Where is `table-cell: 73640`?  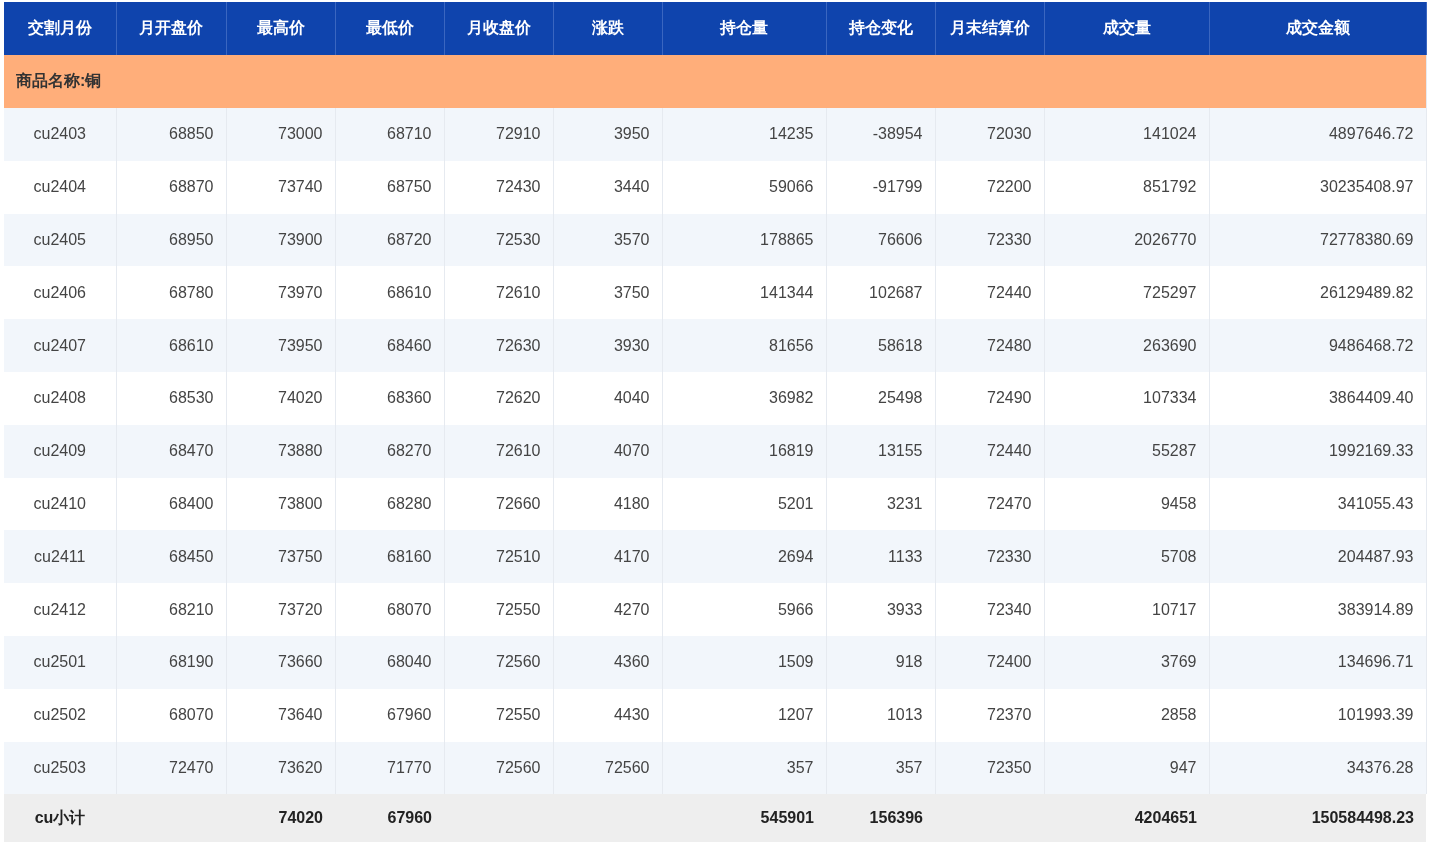
table-cell: 73640 is located at coordinates (280, 715).